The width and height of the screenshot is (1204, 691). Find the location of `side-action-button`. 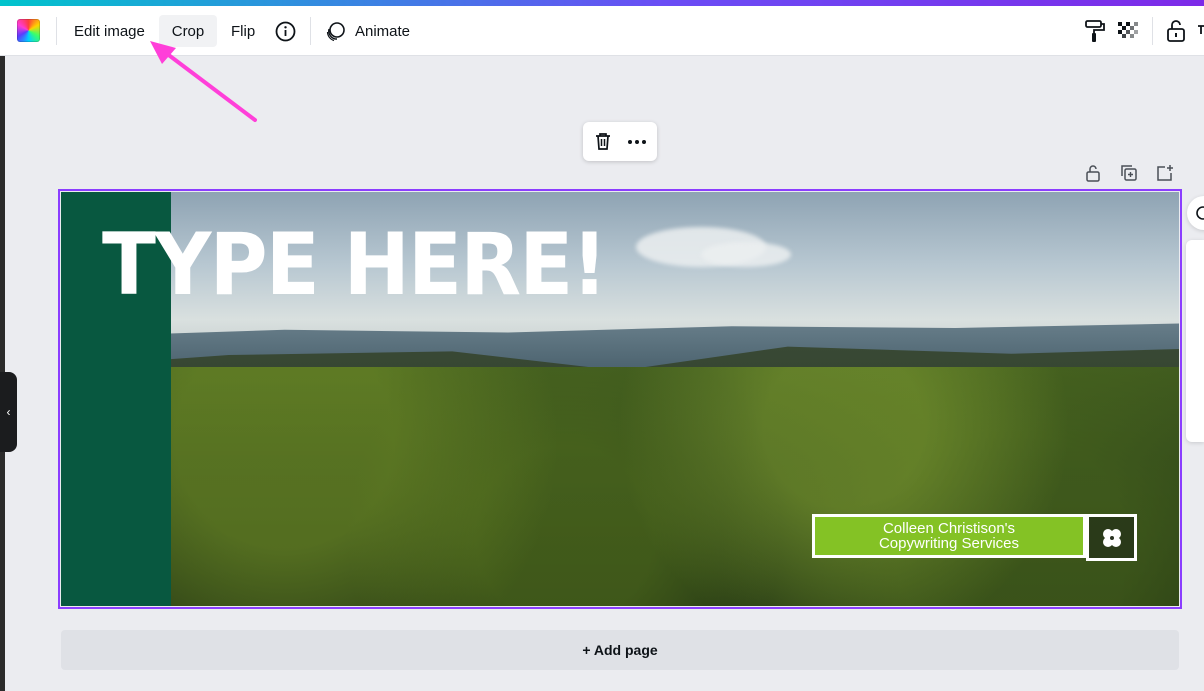

side-action-button is located at coordinates (1195, 213).